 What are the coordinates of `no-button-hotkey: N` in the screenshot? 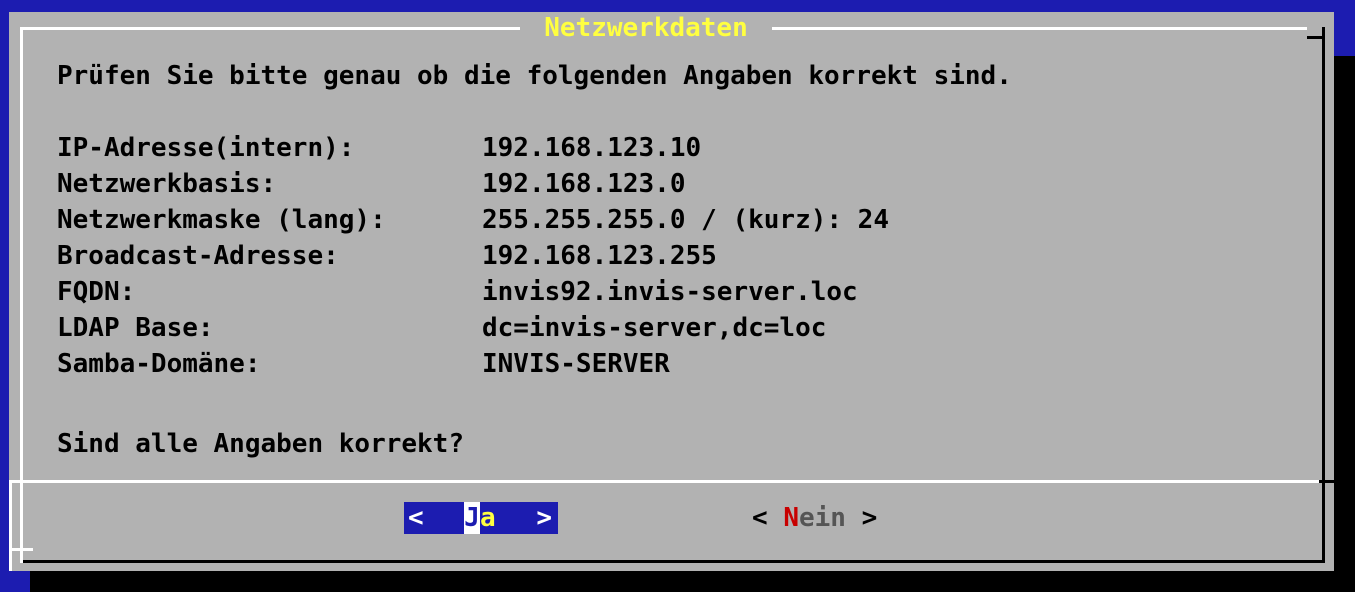 It's located at (791, 518).